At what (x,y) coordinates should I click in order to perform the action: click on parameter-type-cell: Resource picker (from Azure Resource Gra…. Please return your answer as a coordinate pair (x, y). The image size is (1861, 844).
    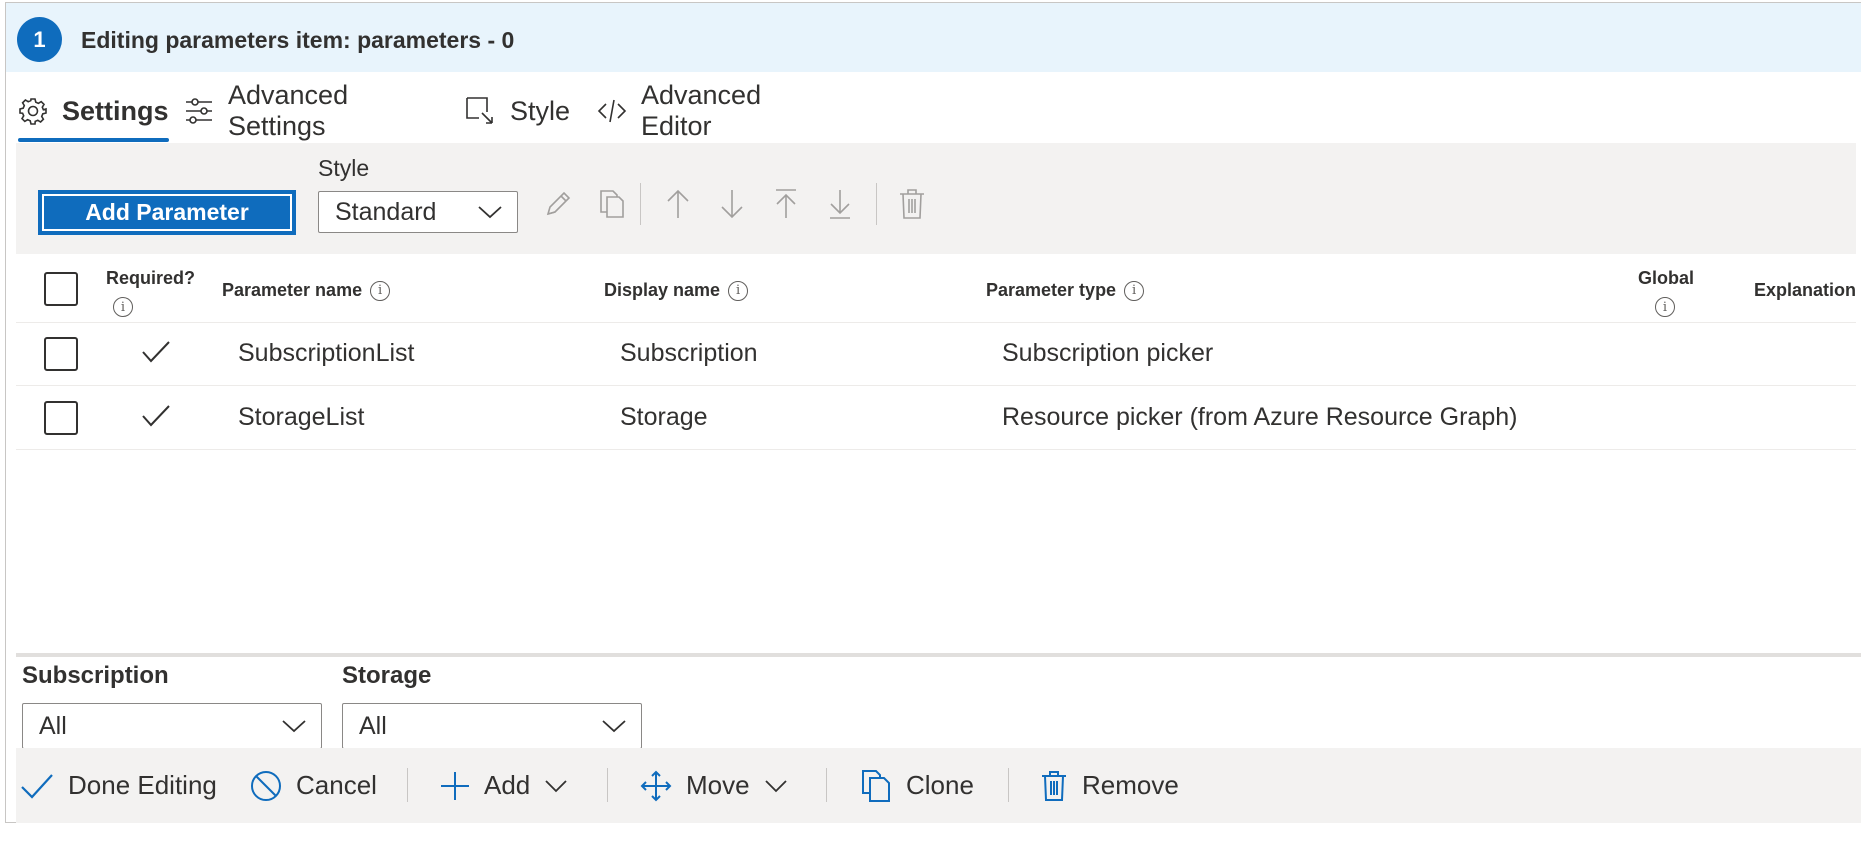
    Looking at the image, I should click on (1260, 417).